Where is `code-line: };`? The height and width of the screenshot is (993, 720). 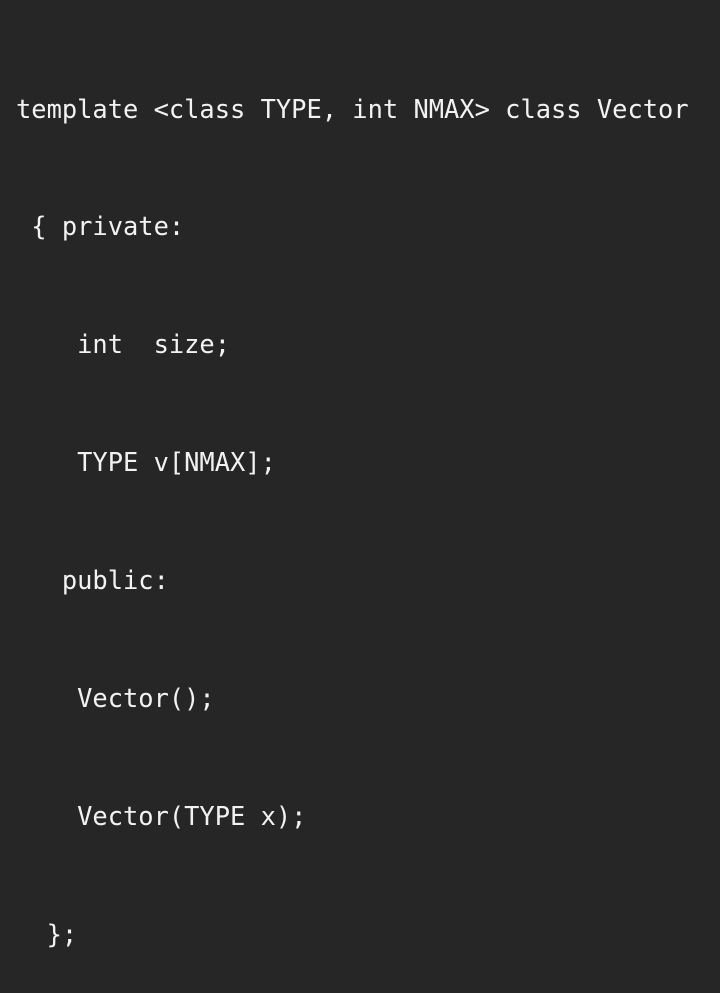
code-line: }; is located at coordinates (47, 933).